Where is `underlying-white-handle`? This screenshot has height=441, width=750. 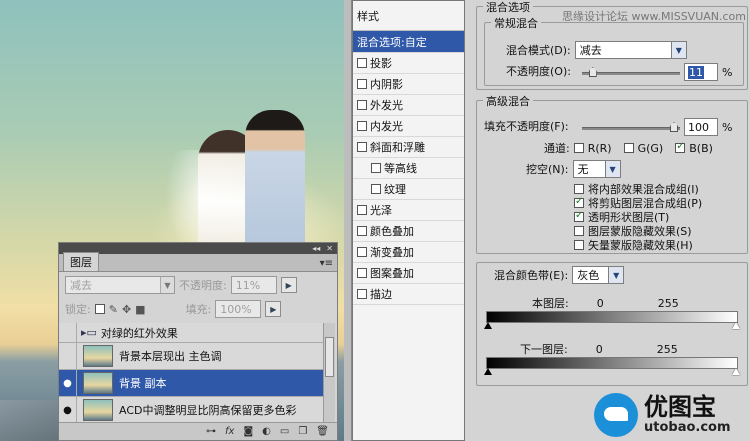 underlying-white-handle is located at coordinates (736, 371).